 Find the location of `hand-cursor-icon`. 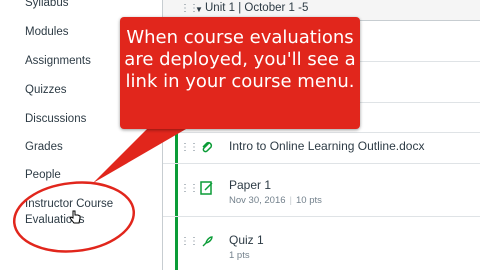

hand-cursor-icon is located at coordinates (75, 217).